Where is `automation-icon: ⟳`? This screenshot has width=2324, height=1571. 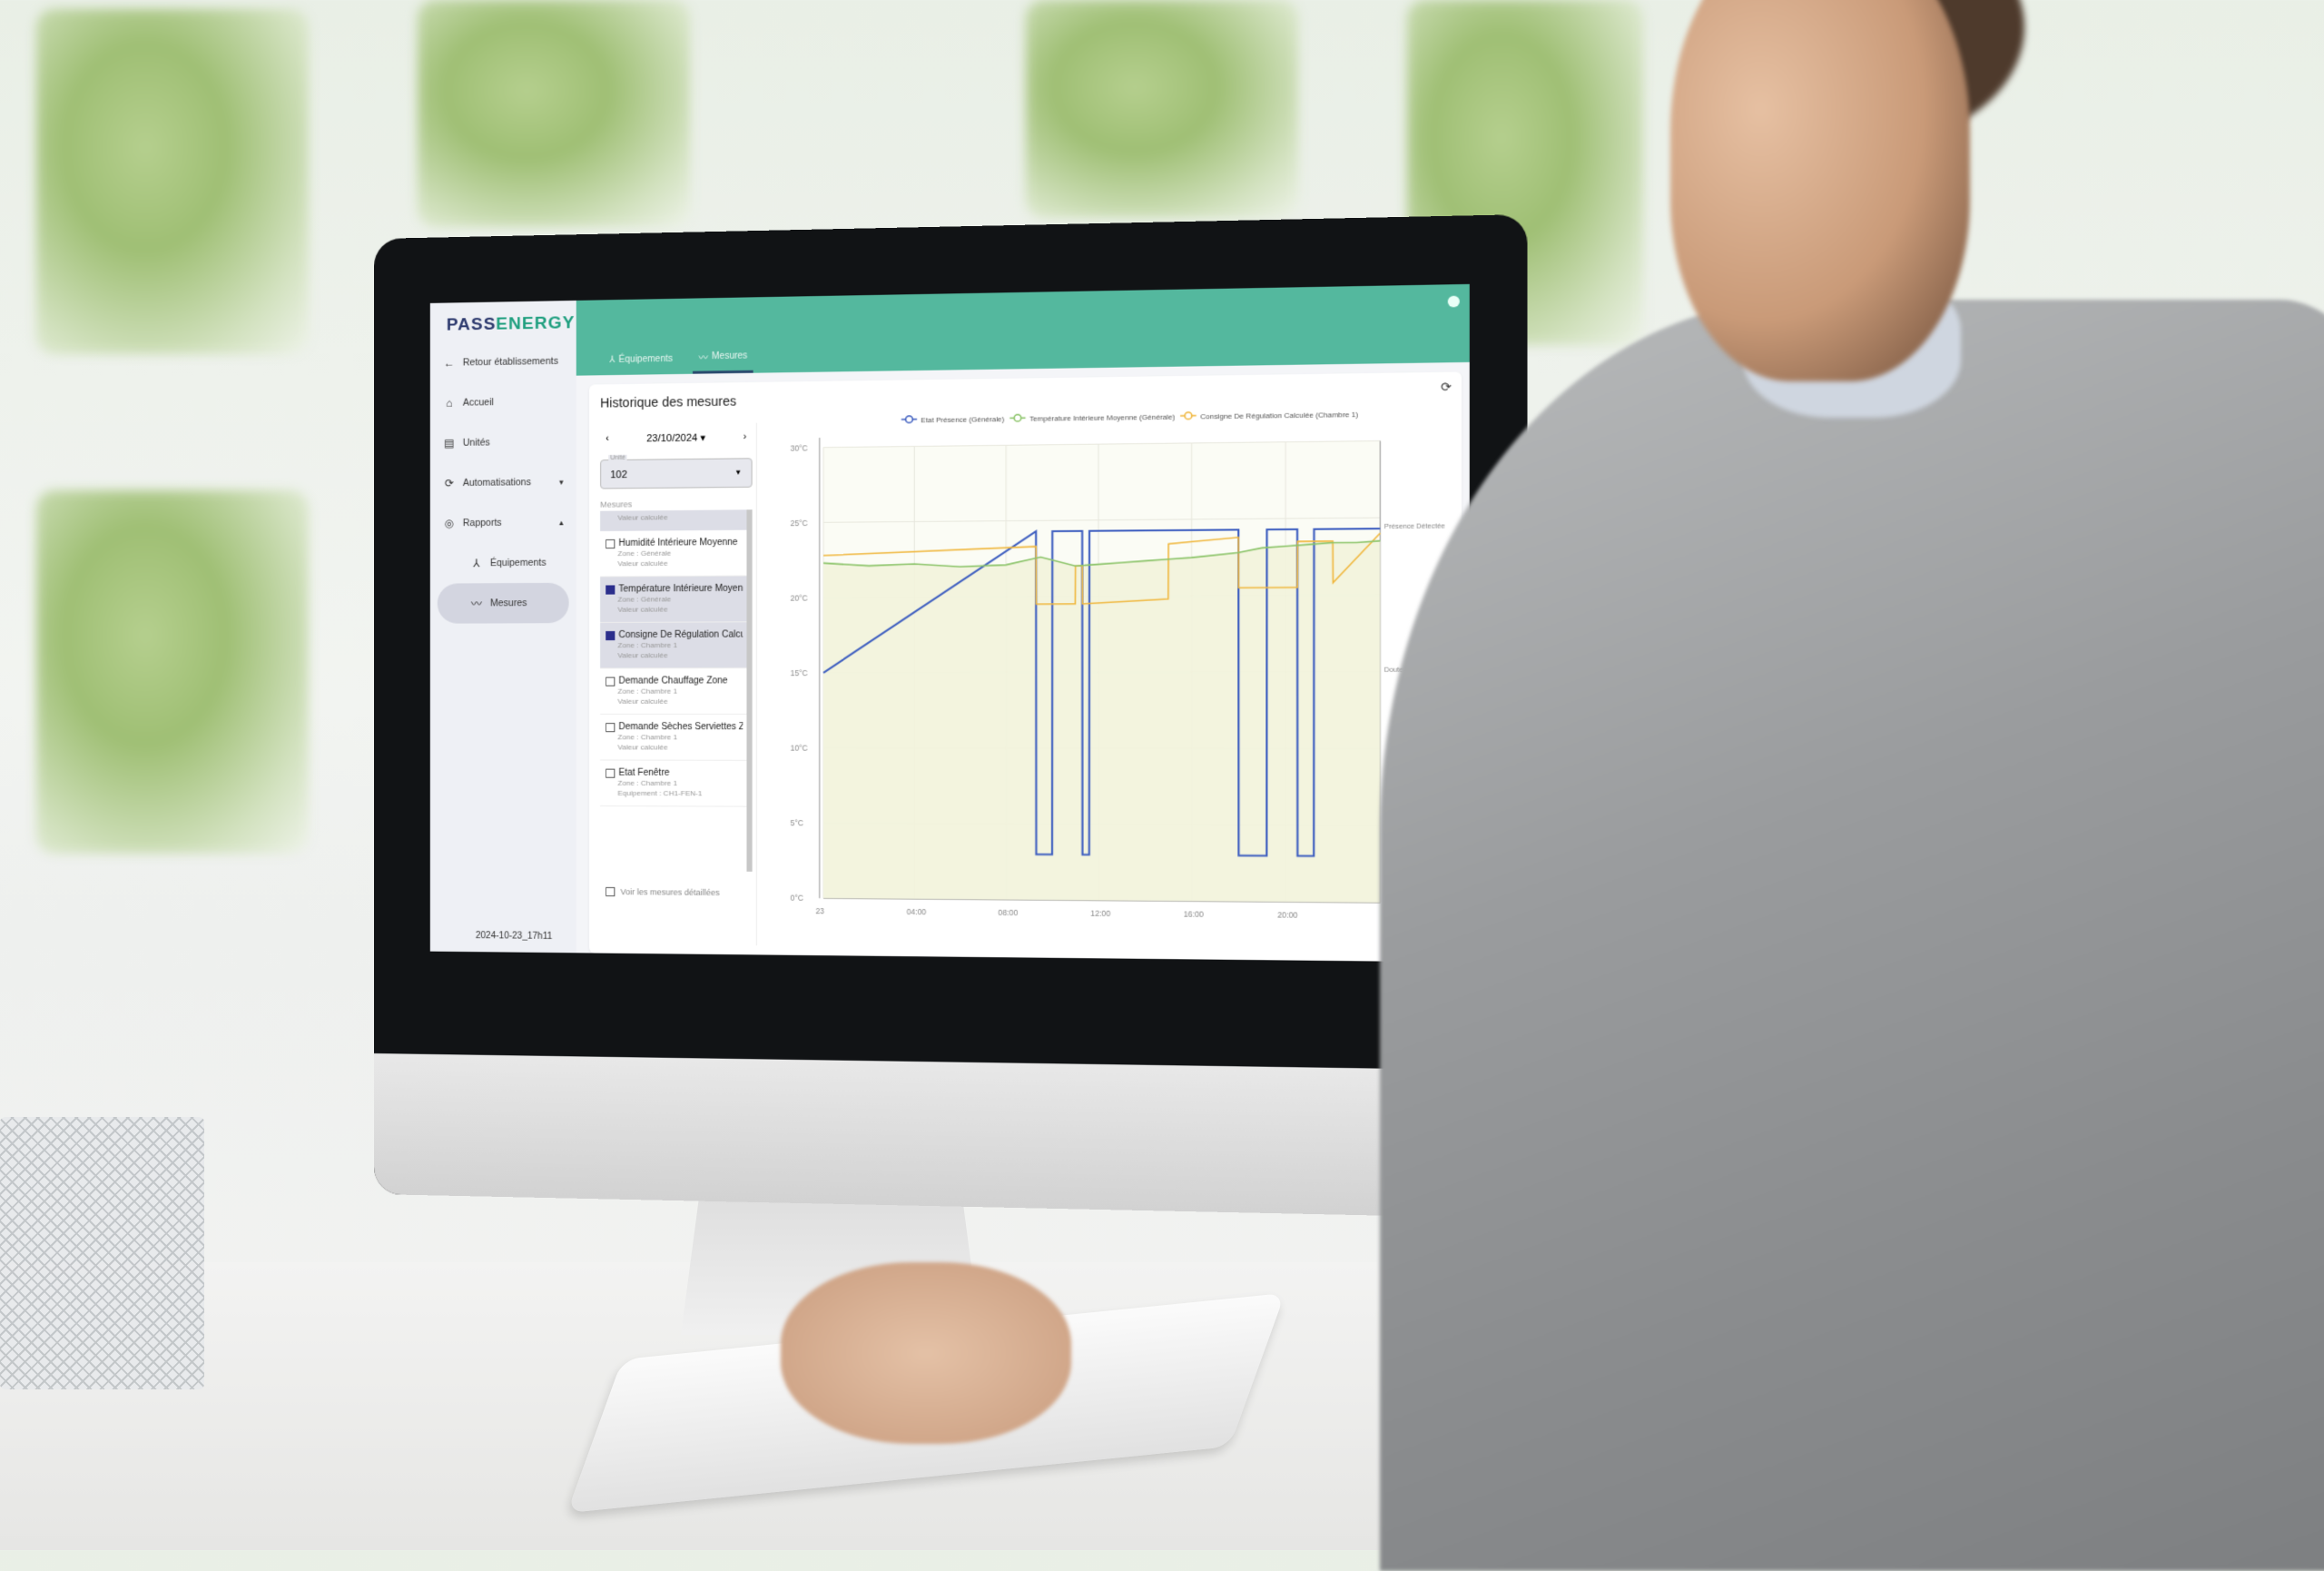
automation-icon: ⟳ is located at coordinates (449, 483).